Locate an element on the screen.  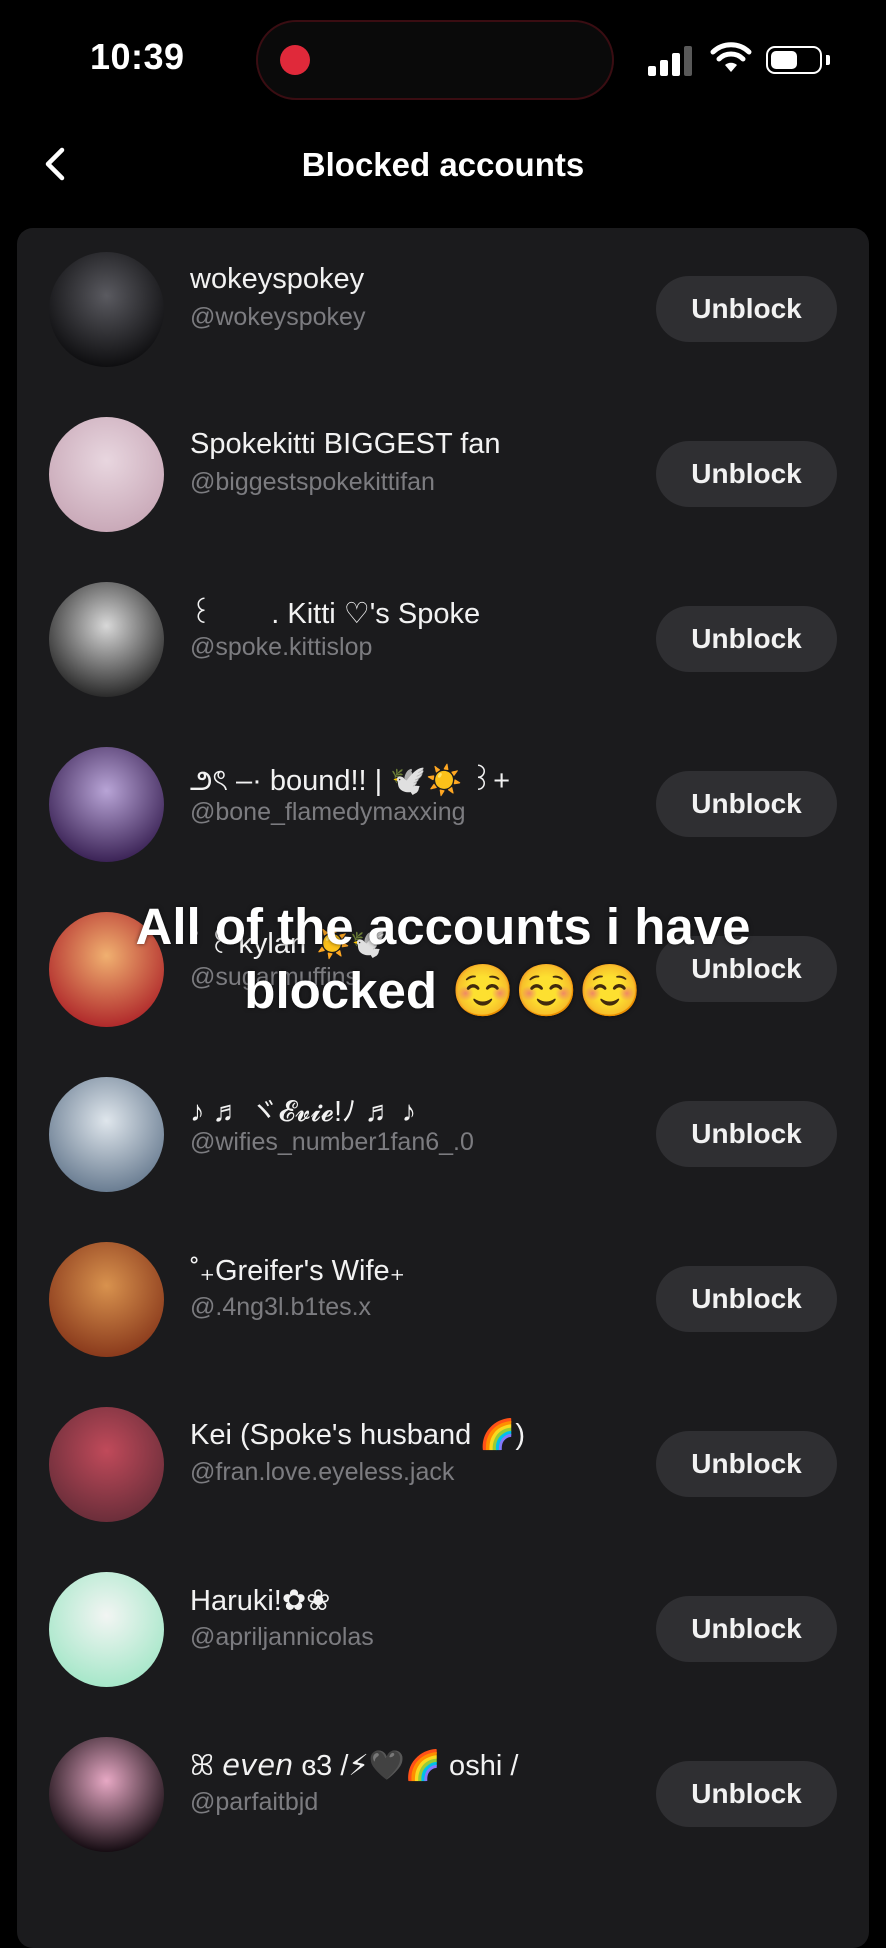
display-name: ꕤ 𝘦𝘷𝘦𝘯 ɞ3 /⚡🖤🌈 oshi / is located at coordinates (354, 1766).